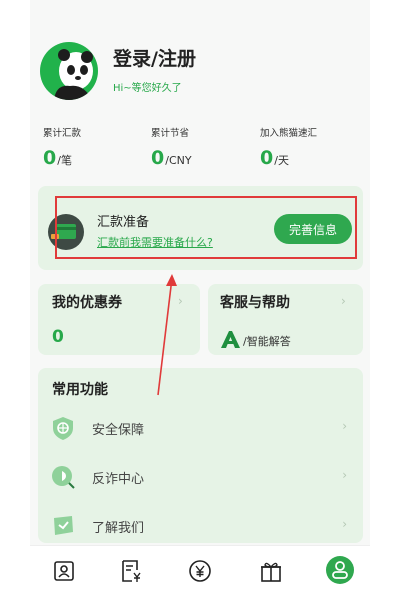  Describe the element at coordinates (154, 57) in the screenshot. I see `login-register-title: 登录/注册` at that location.